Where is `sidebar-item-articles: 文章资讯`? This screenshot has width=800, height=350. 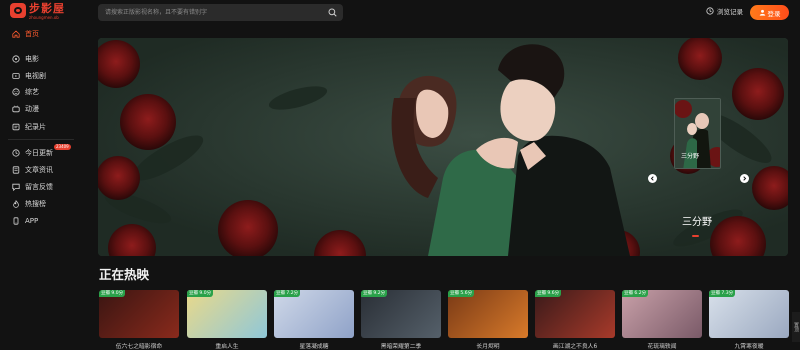
sidebar-item-articles: 文章资讯 is located at coordinates (41, 170).